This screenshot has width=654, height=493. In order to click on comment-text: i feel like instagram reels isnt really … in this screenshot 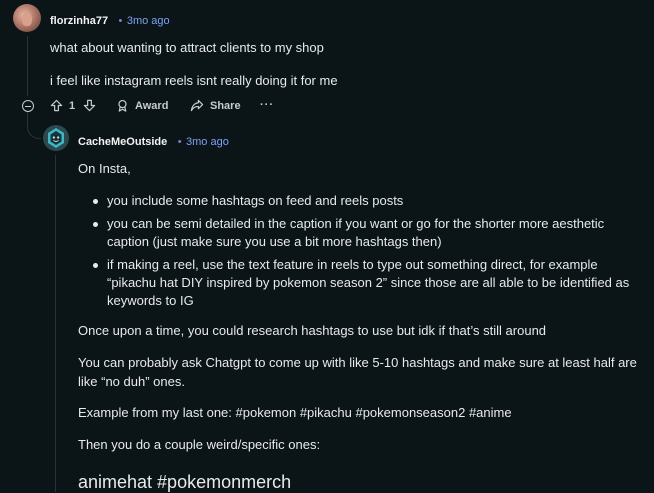, I will do `click(194, 80)`.